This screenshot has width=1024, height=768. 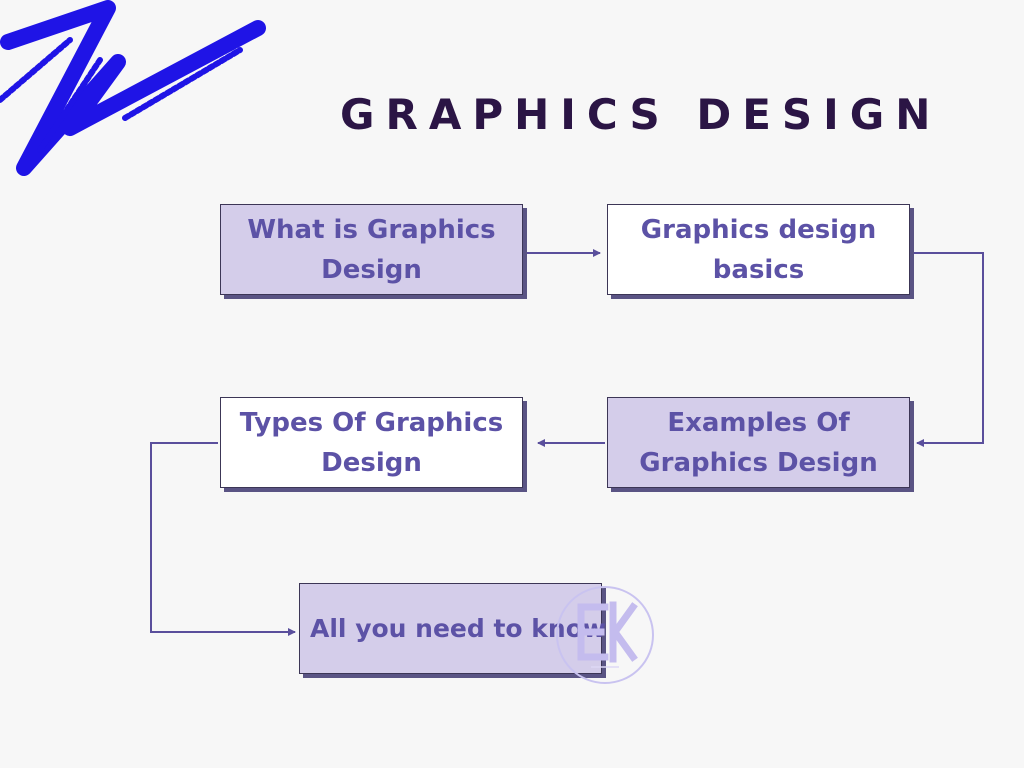 I want to click on flow-box-label: Graphics design basics, so click(x=758, y=249).